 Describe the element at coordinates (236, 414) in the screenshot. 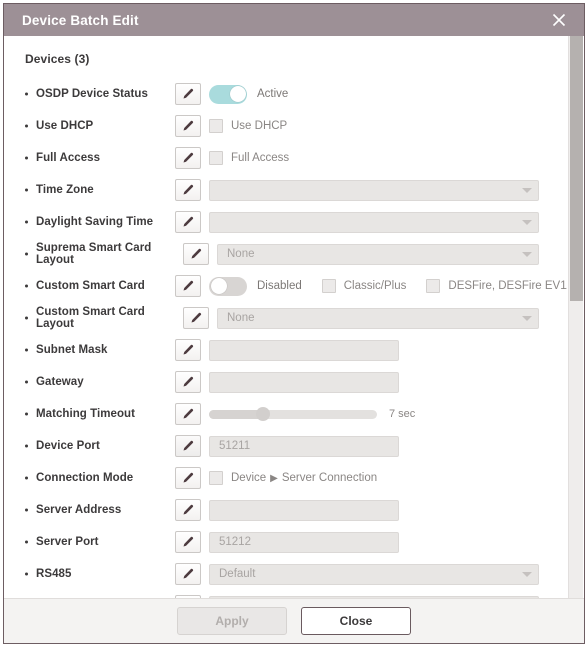

I see `slider-fill` at that location.